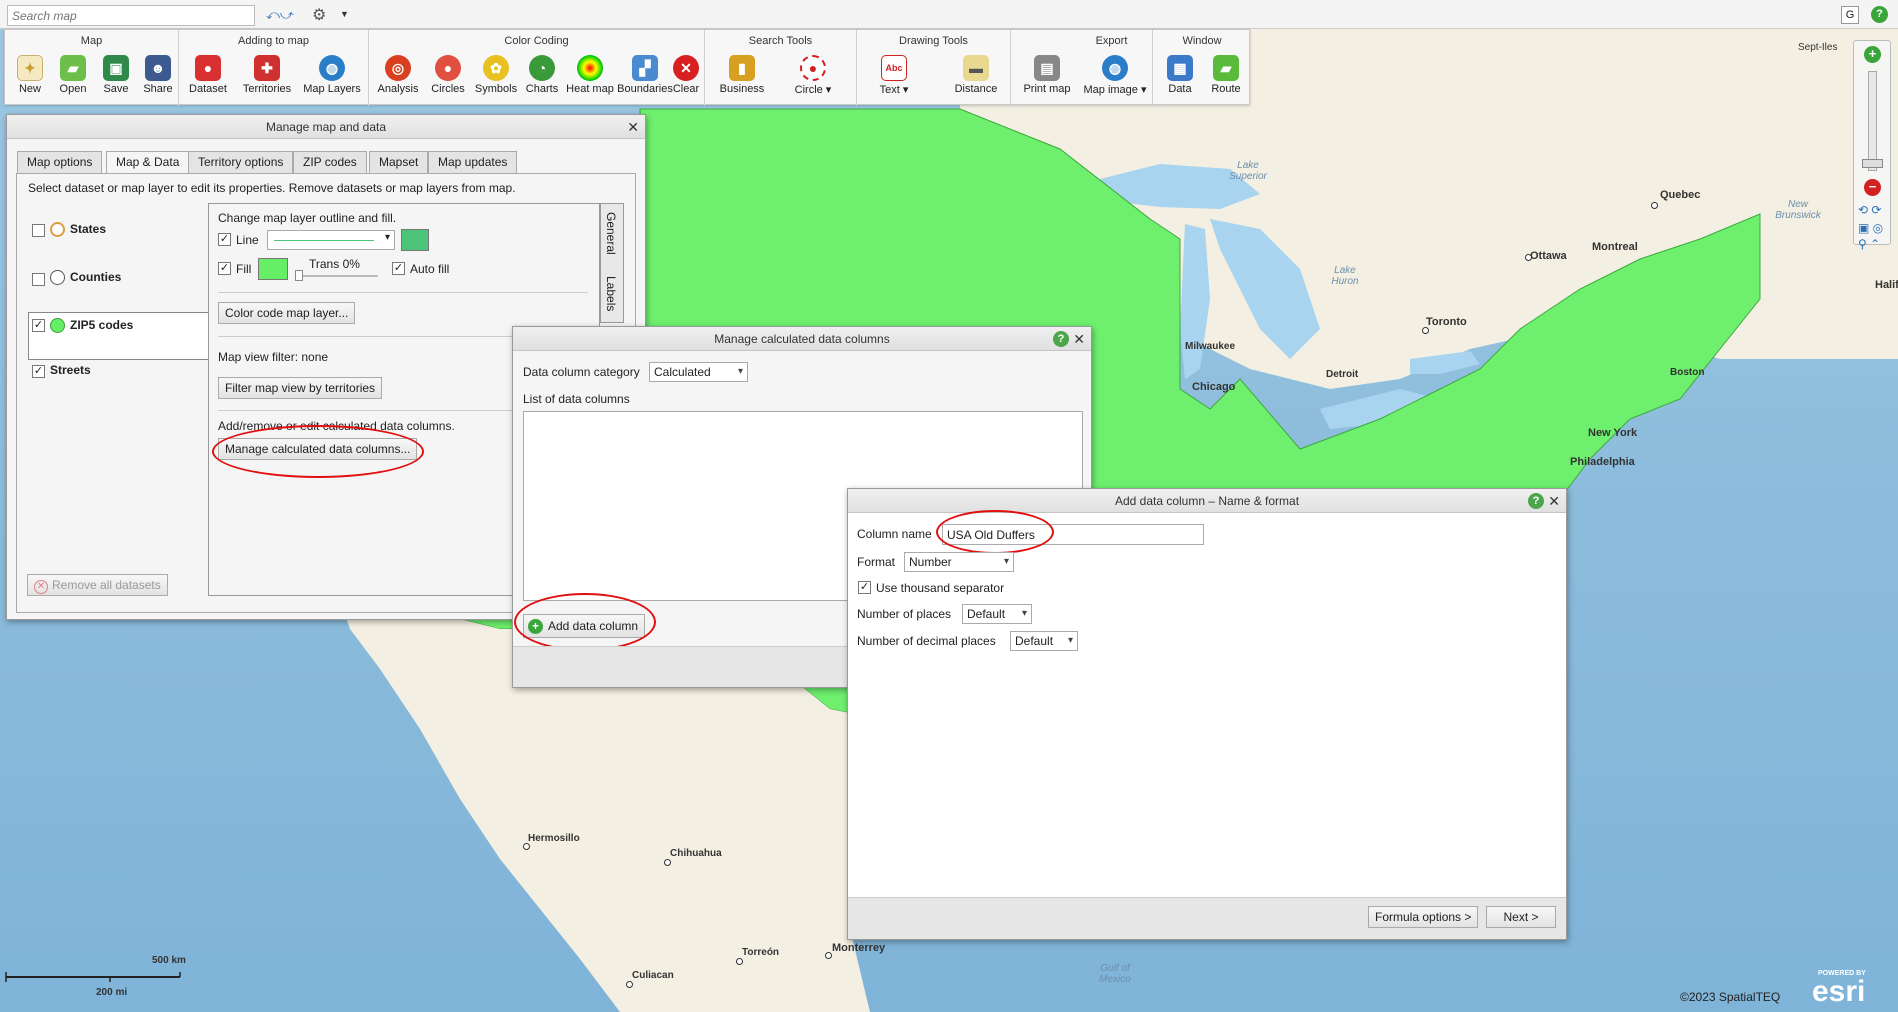 Image resolution: width=1898 pixels, height=1012 pixels. What do you see at coordinates (330, 162) in the screenshot?
I see `tab-zip-codes: ZIP codes` at bounding box center [330, 162].